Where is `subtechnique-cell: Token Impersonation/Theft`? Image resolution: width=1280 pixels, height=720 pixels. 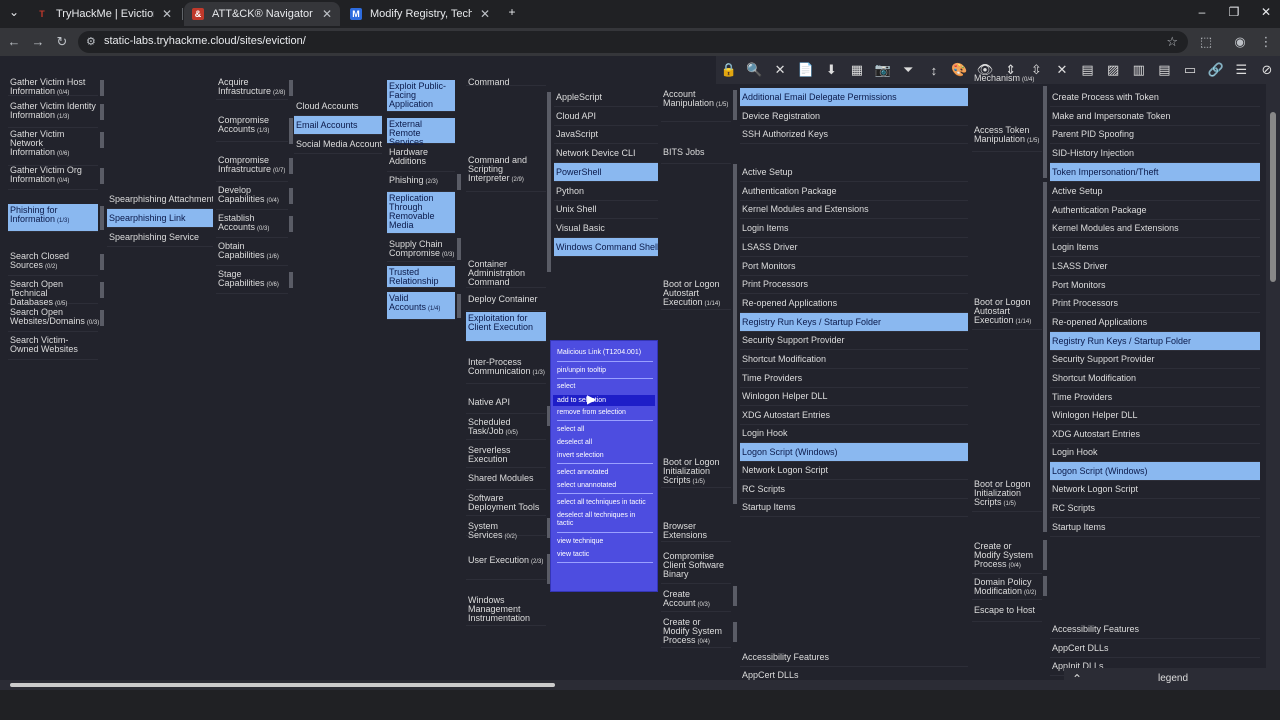
subtechnique-cell: Token Impersonation/Theft is located at coordinates (1155, 172).